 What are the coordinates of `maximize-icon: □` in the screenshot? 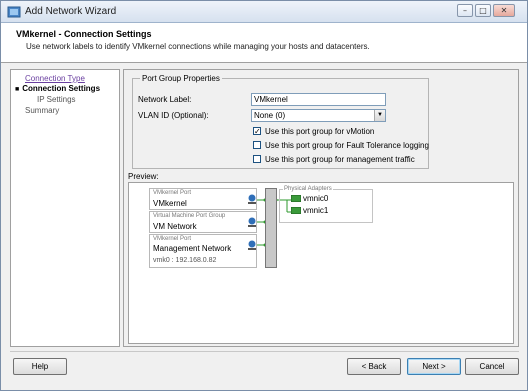 It's located at (483, 10).